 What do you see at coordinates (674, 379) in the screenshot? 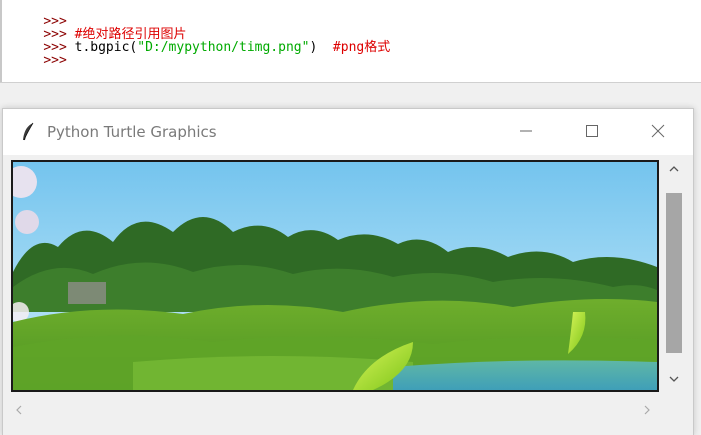
I see `chevron-down-icon` at bounding box center [674, 379].